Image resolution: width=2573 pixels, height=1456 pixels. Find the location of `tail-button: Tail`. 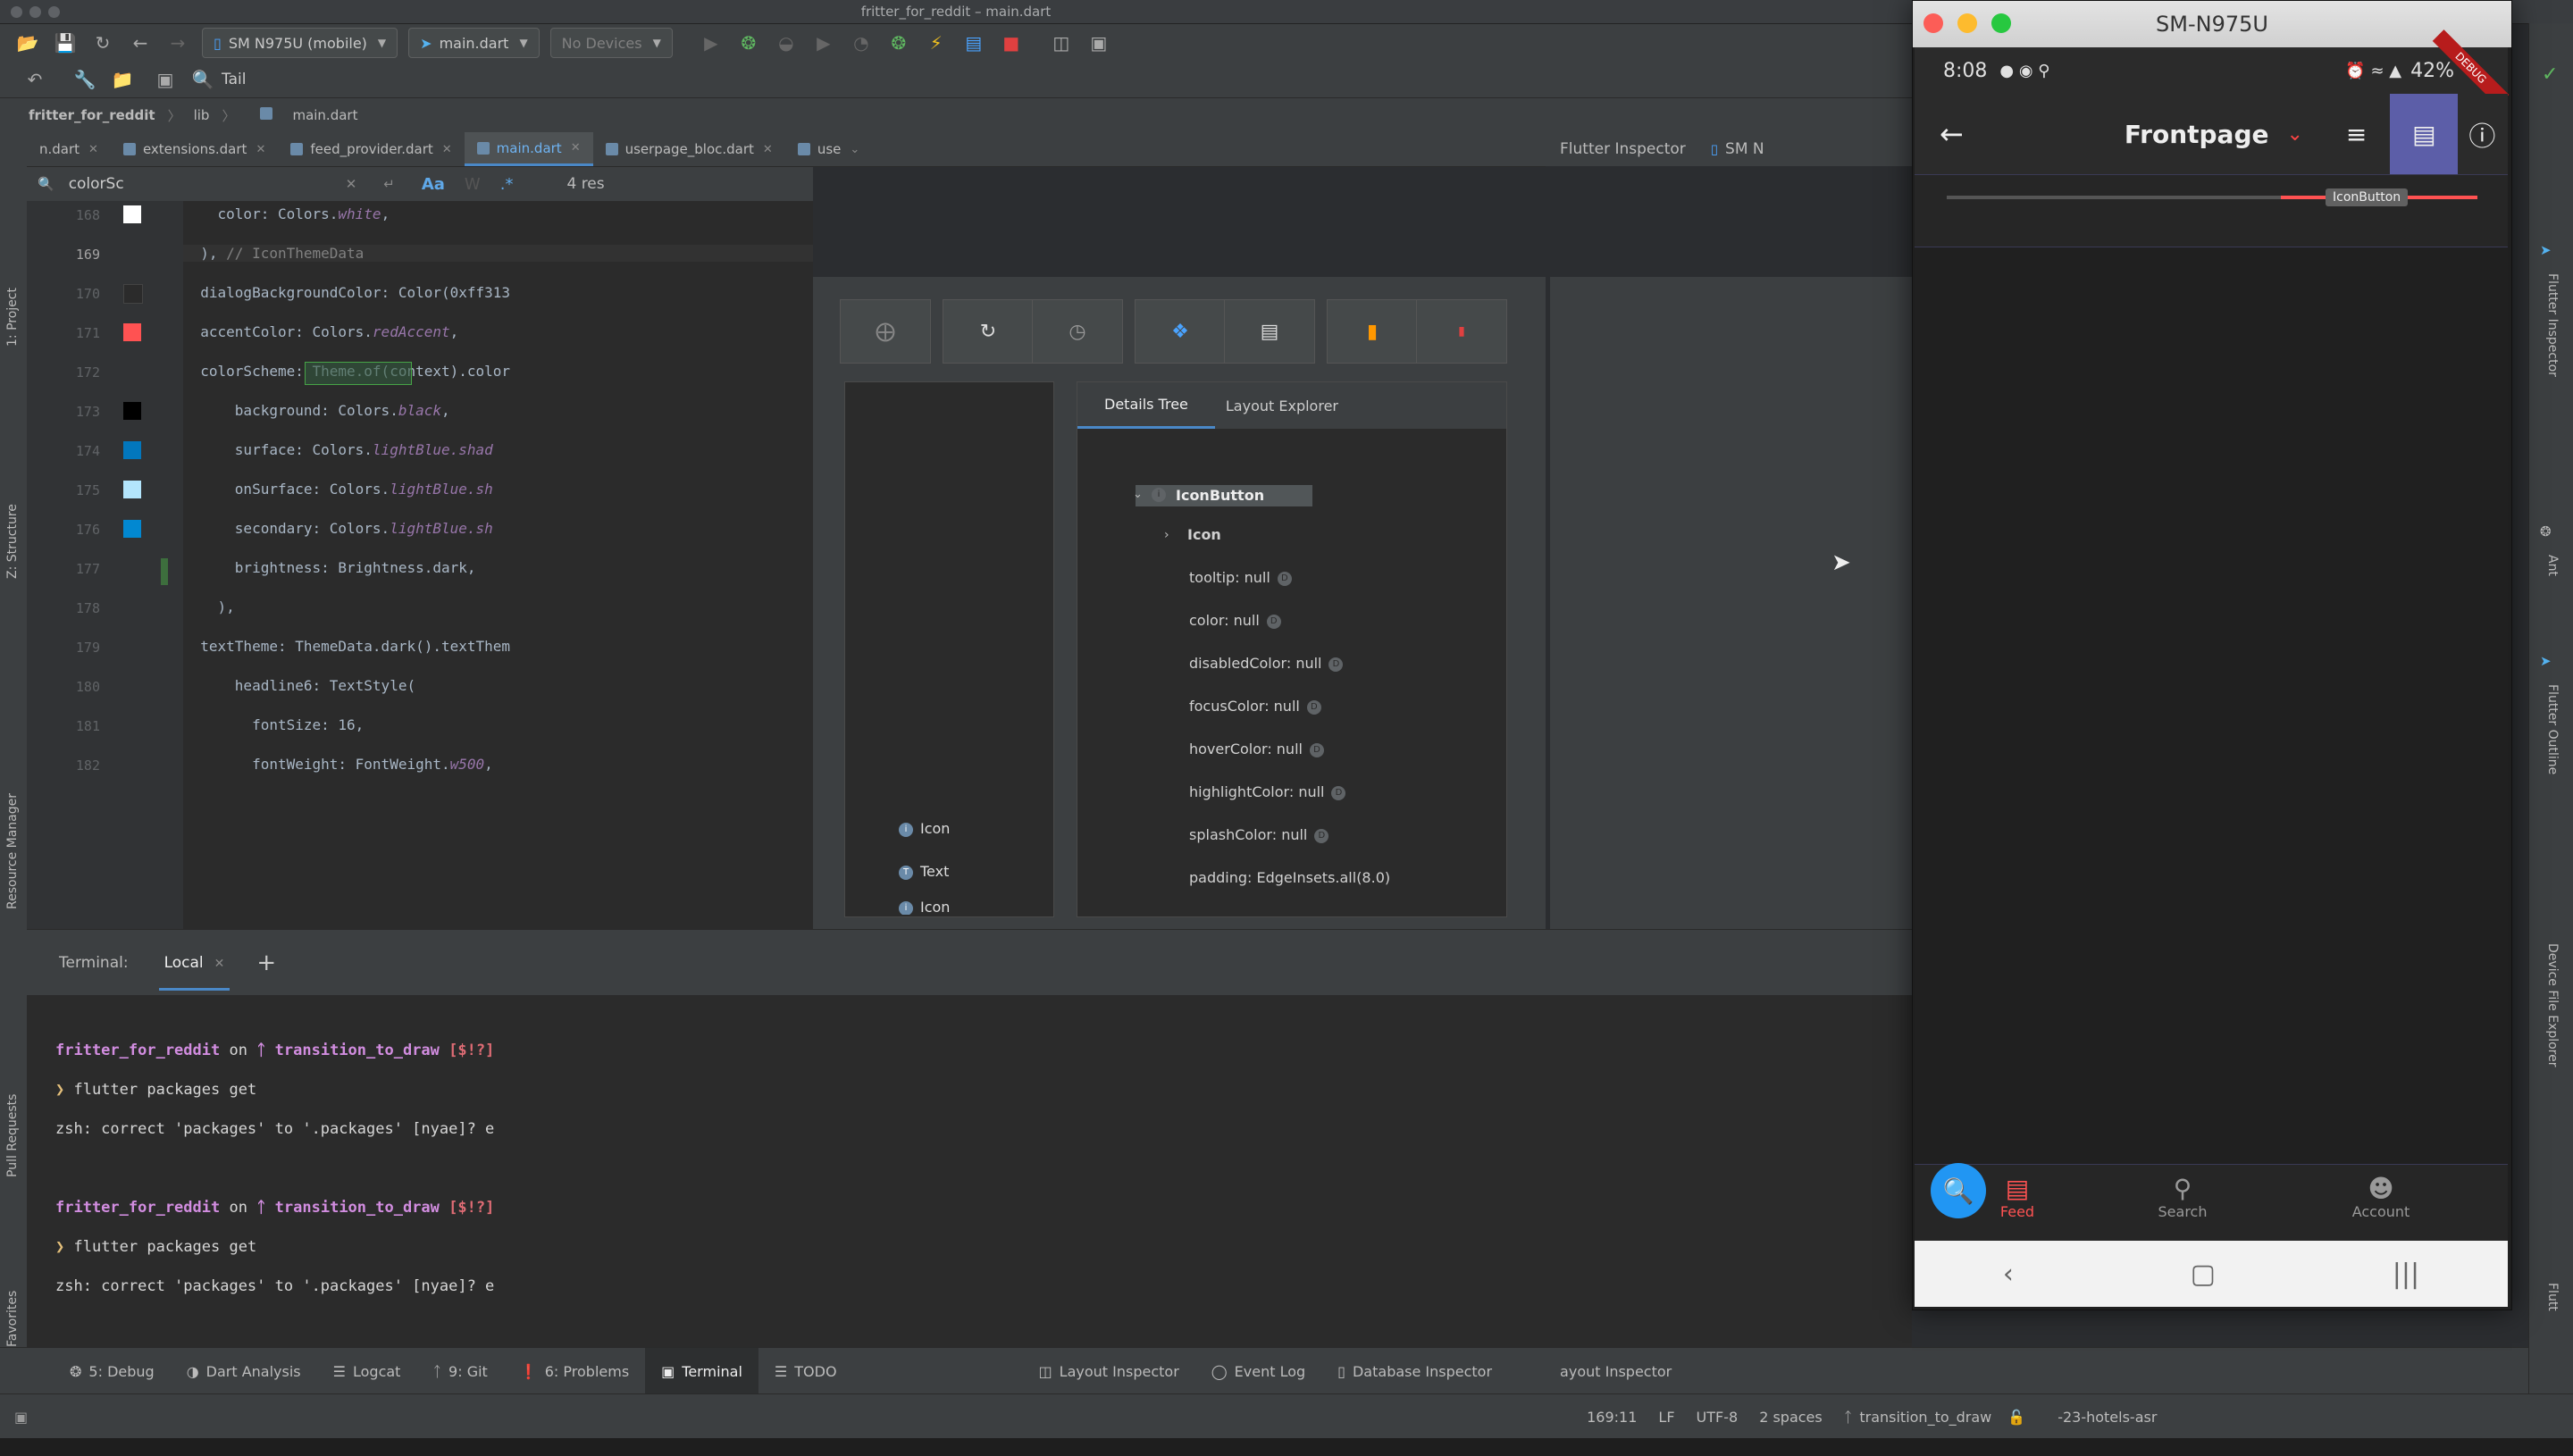

tail-button: Tail is located at coordinates (234, 79).